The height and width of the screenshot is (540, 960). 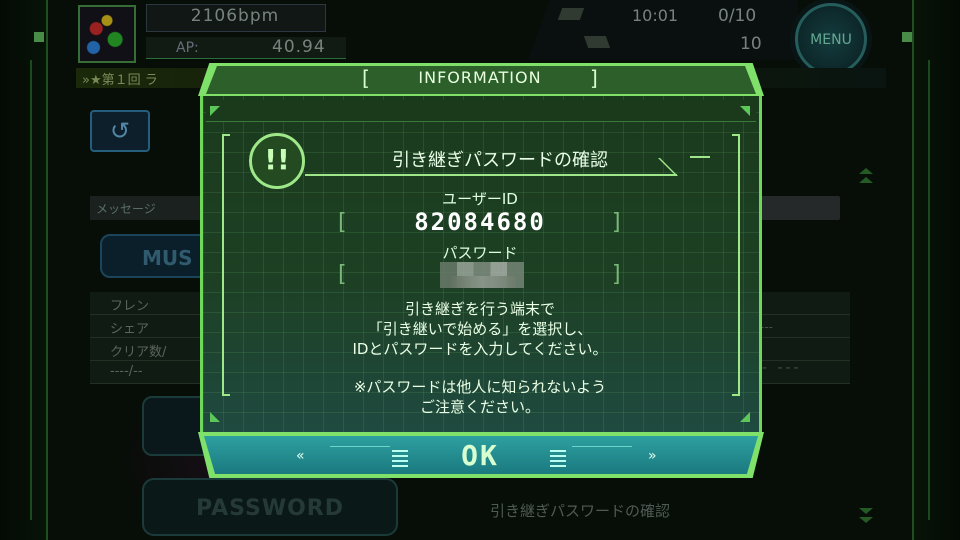 I want to click on title-bracket-right: ], so click(x=594, y=78).